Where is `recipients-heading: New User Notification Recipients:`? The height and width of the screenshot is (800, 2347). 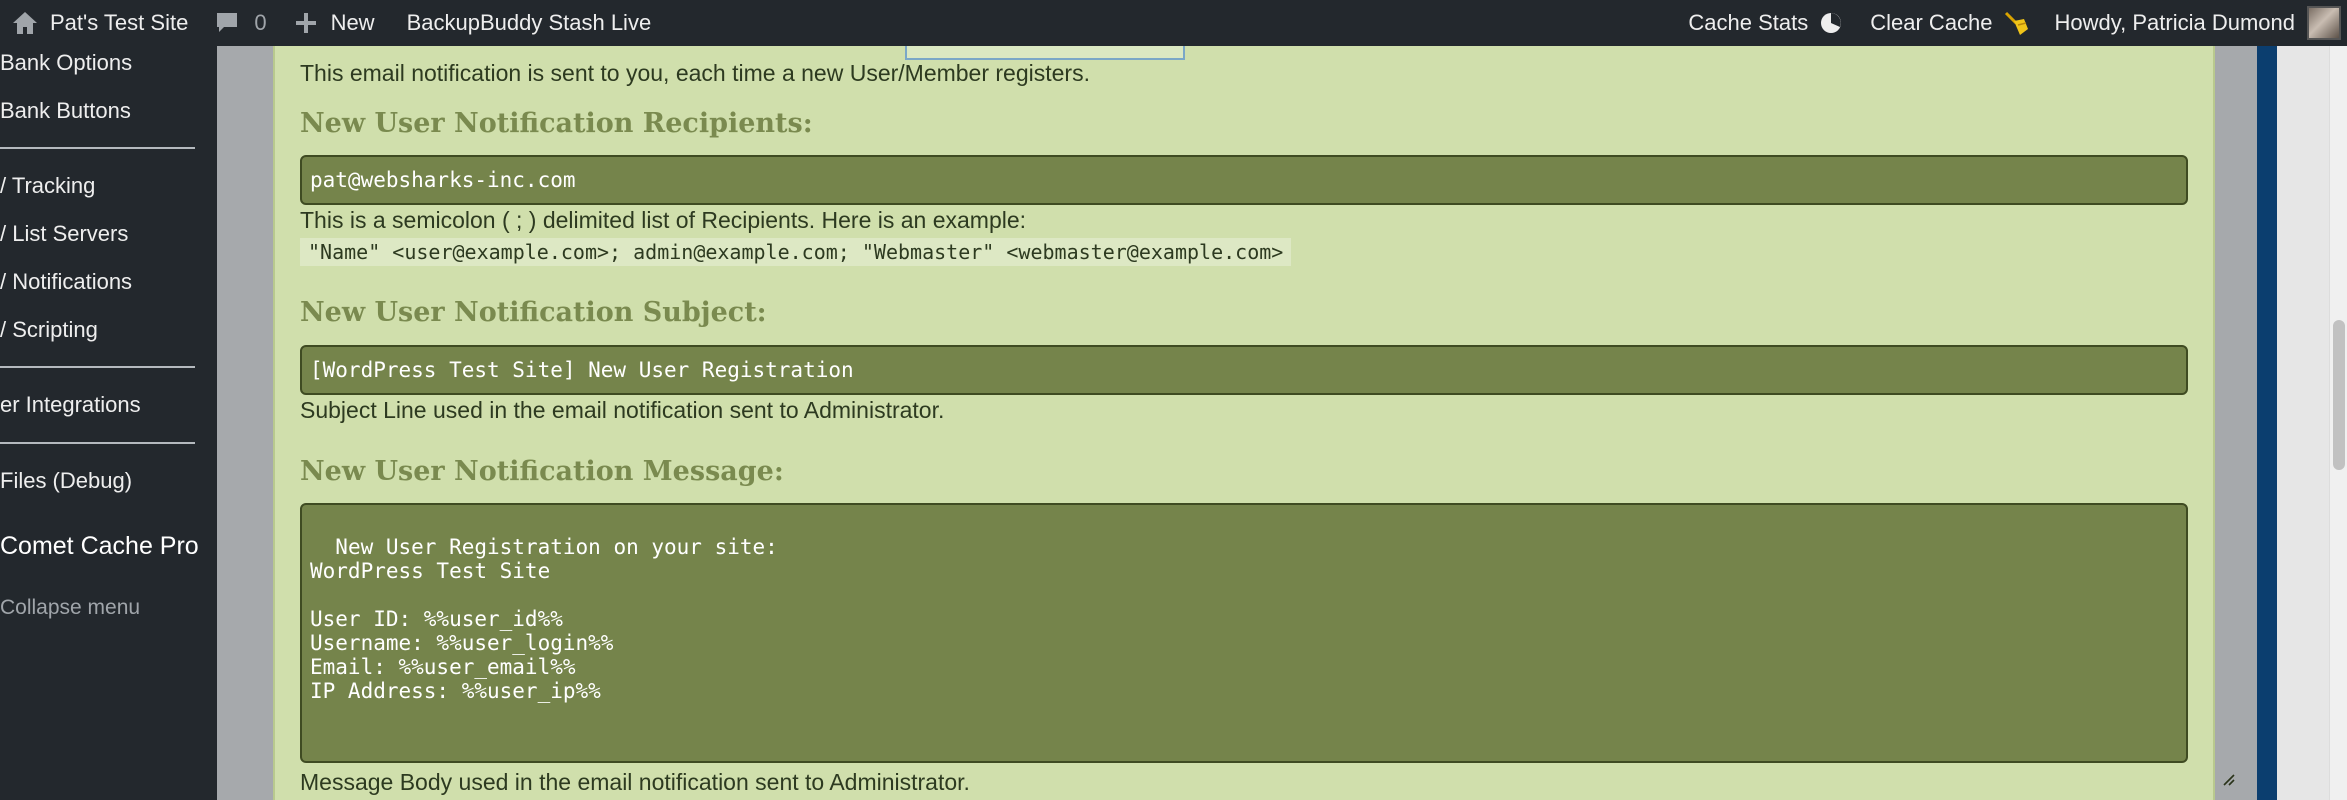
recipients-heading: New User Notification Recipients: is located at coordinates (556, 123).